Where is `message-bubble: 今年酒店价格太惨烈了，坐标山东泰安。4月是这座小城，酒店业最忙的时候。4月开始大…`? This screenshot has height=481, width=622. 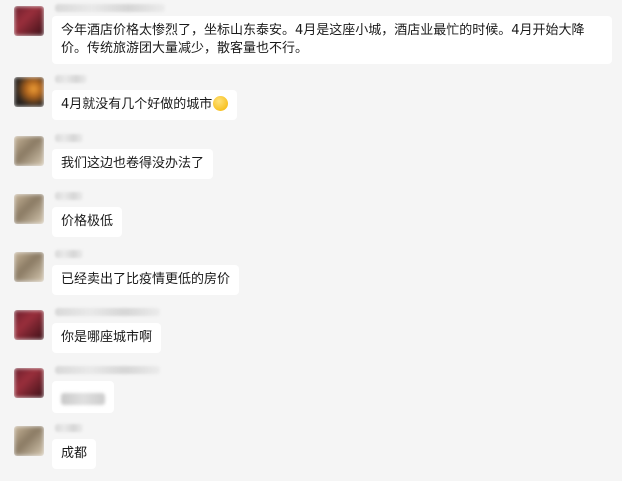 message-bubble: 今年酒店价格太惨烈了，坐标山东泰安。4月是这座小城，酒店业最忙的时候。4月开始大… is located at coordinates (332, 40).